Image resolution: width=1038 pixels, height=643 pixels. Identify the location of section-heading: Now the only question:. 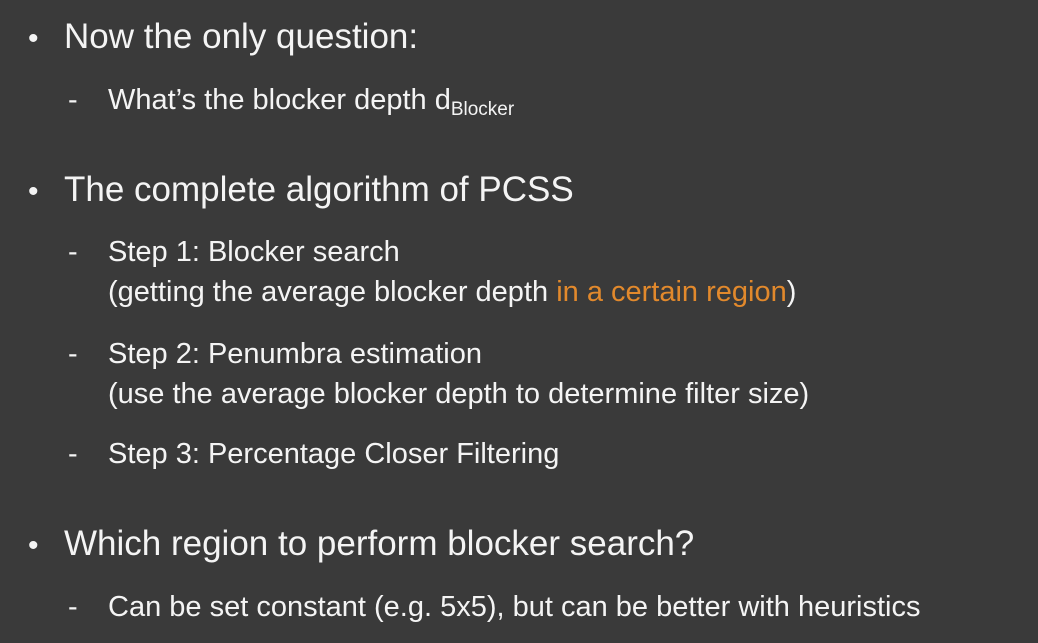
(241, 36).